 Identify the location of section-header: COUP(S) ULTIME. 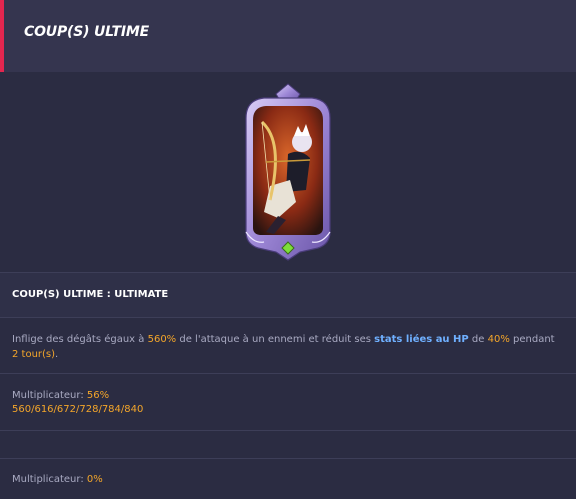
(288, 36).